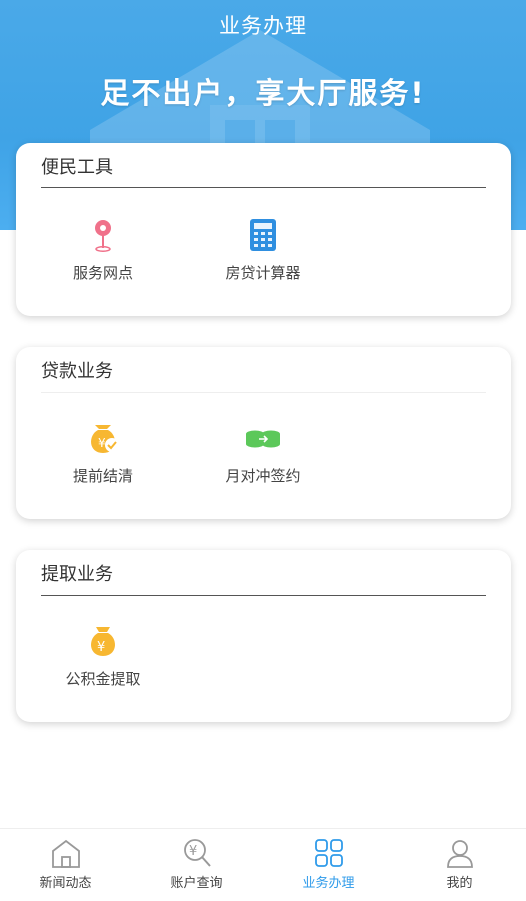  Describe the element at coordinates (328, 853) in the screenshot. I see `grid-icon` at that location.